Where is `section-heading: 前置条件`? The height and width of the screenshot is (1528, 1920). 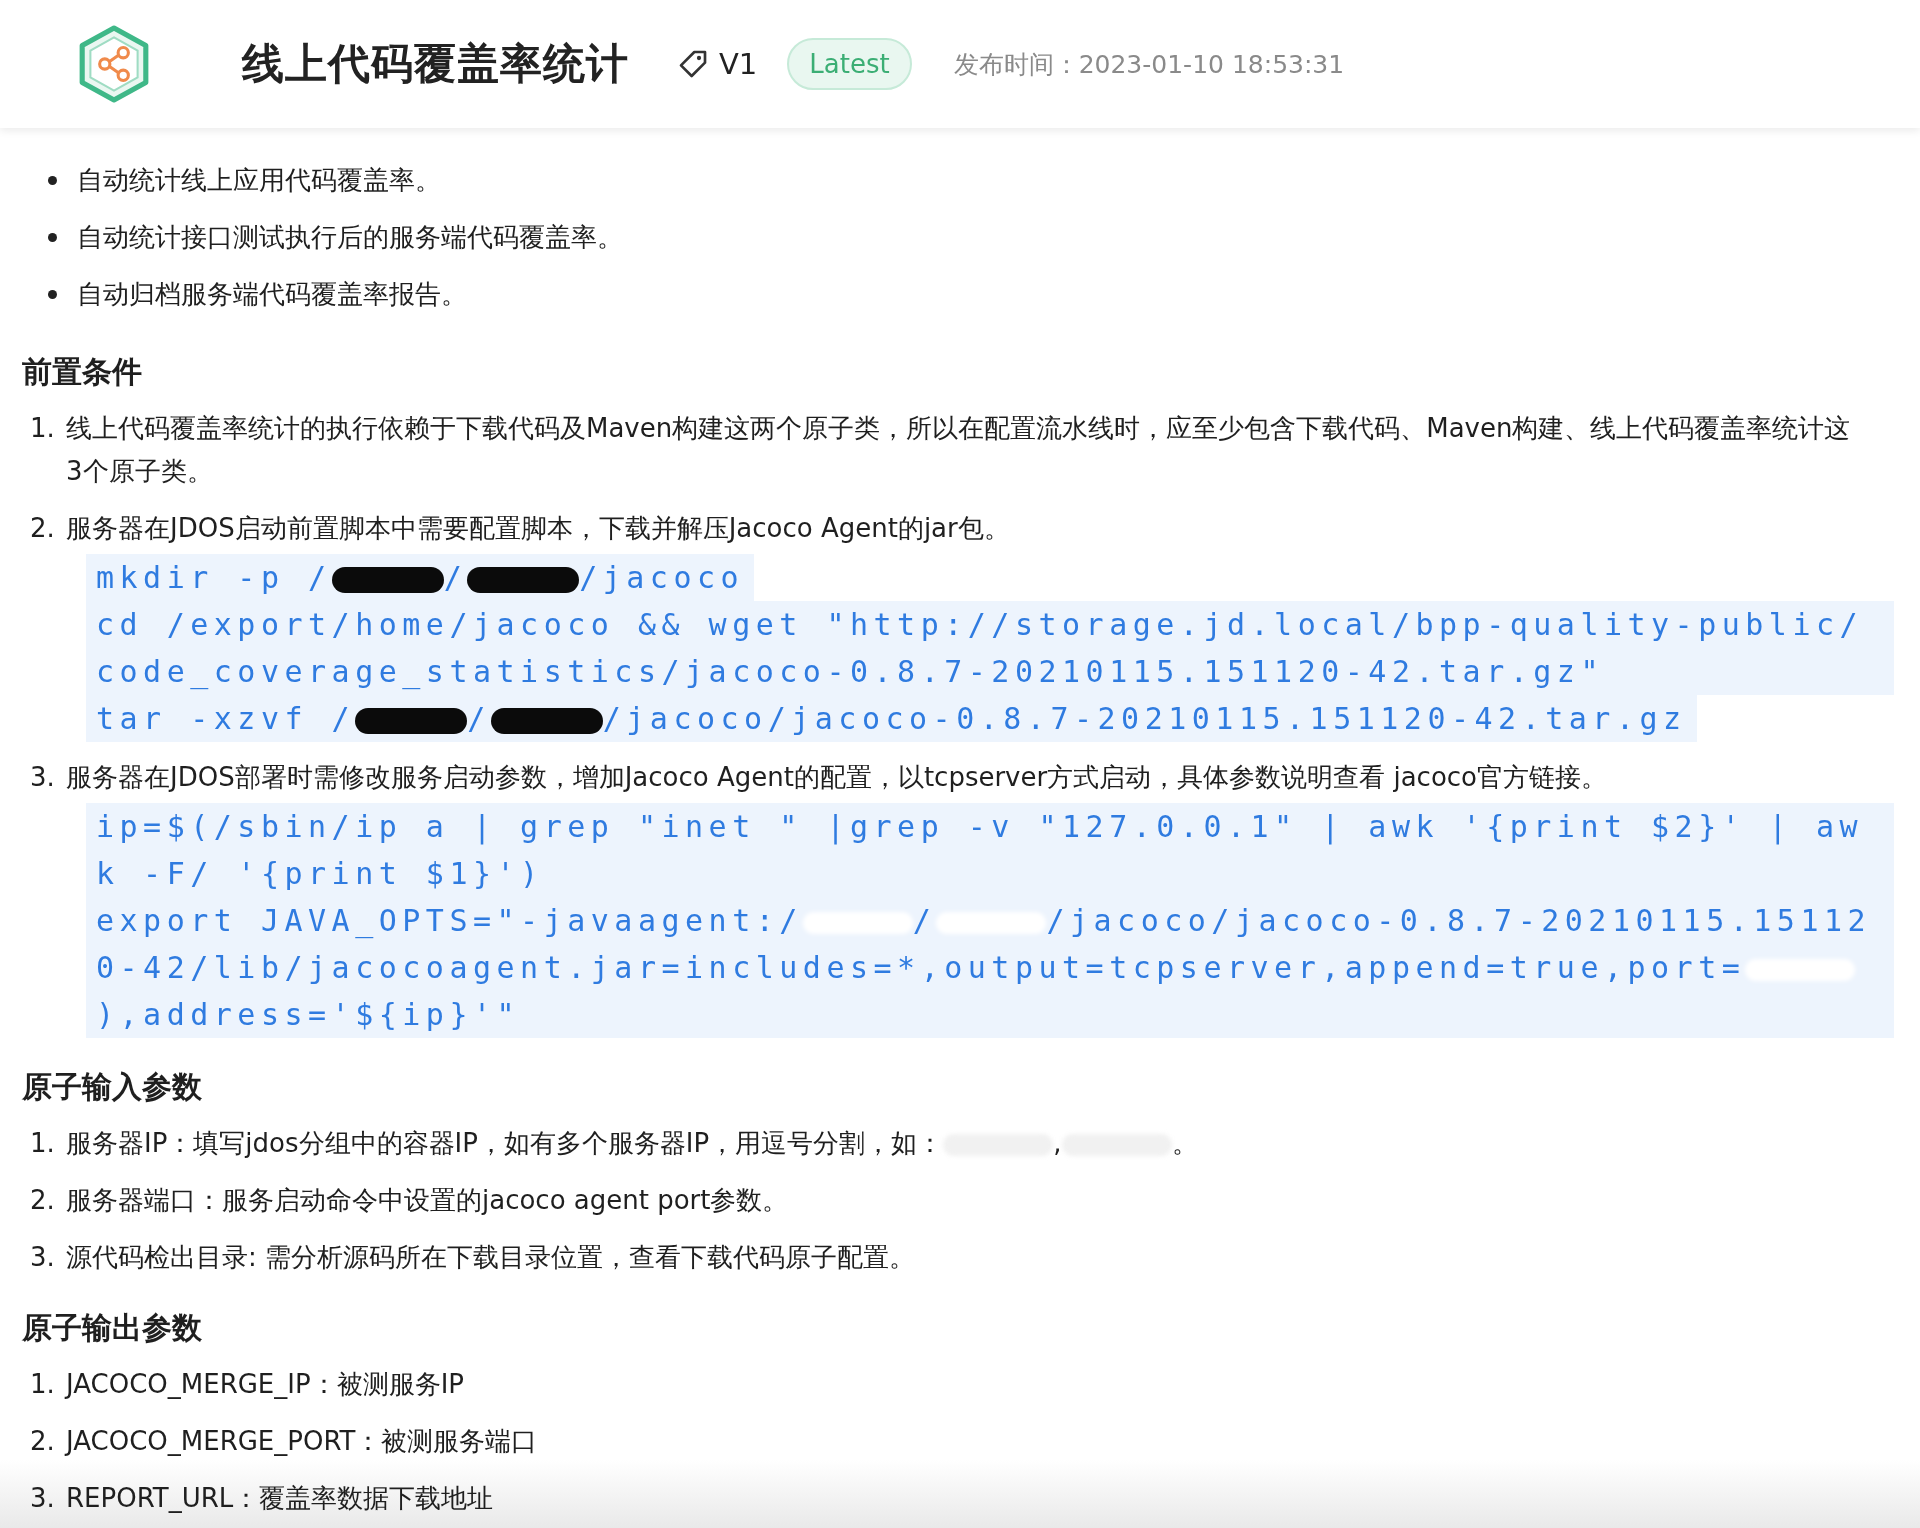 section-heading: 前置条件 is located at coordinates (82, 372).